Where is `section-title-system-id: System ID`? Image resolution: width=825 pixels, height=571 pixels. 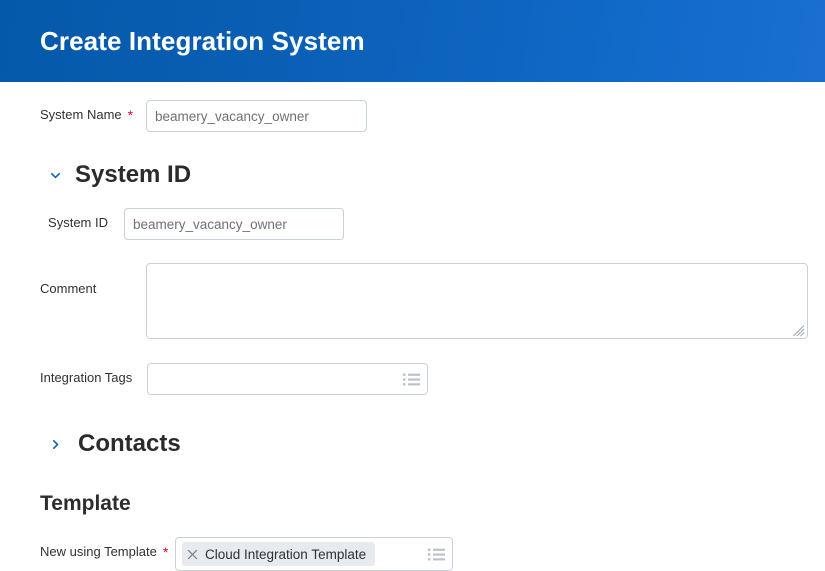
section-title-system-id: System ID is located at coordinates (133, 174).